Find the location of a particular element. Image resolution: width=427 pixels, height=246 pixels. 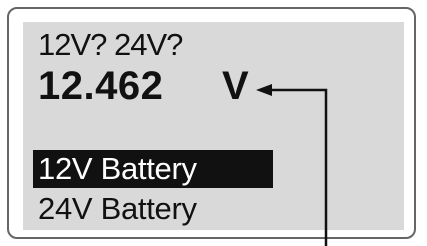

battery-voltage-prompt: 12V? 24V? is located at coordinates (110, 44).